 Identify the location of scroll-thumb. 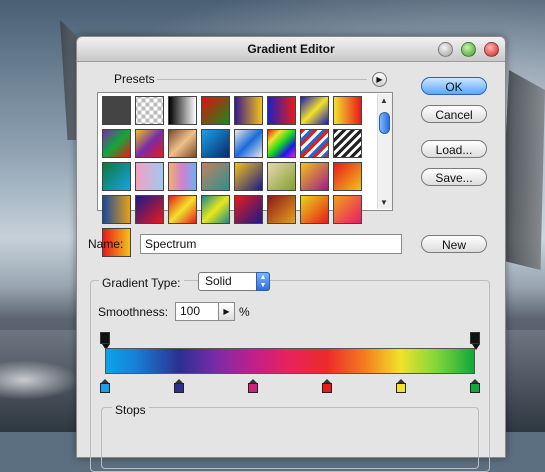
(384, 123).